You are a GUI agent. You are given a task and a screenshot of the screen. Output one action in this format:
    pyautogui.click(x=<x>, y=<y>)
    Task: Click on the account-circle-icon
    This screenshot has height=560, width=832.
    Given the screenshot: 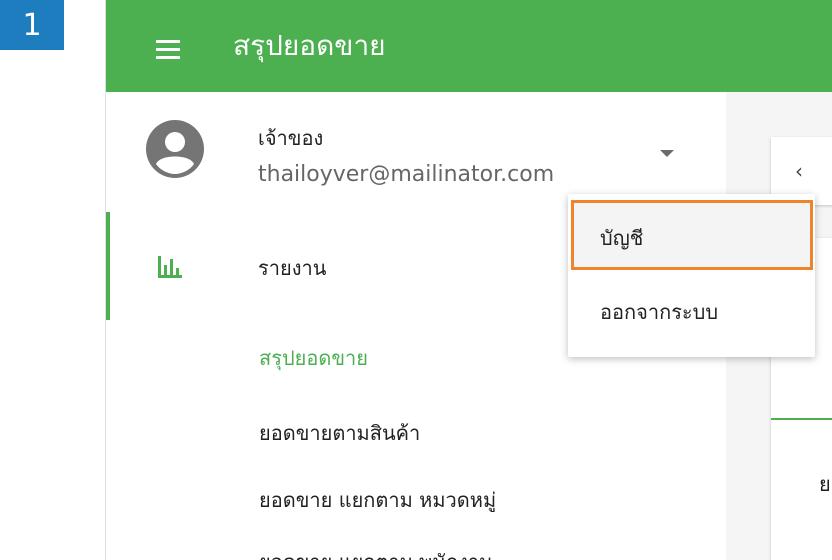 What is the action you would take?
    pyautogui.click(x=175, y=149)
    